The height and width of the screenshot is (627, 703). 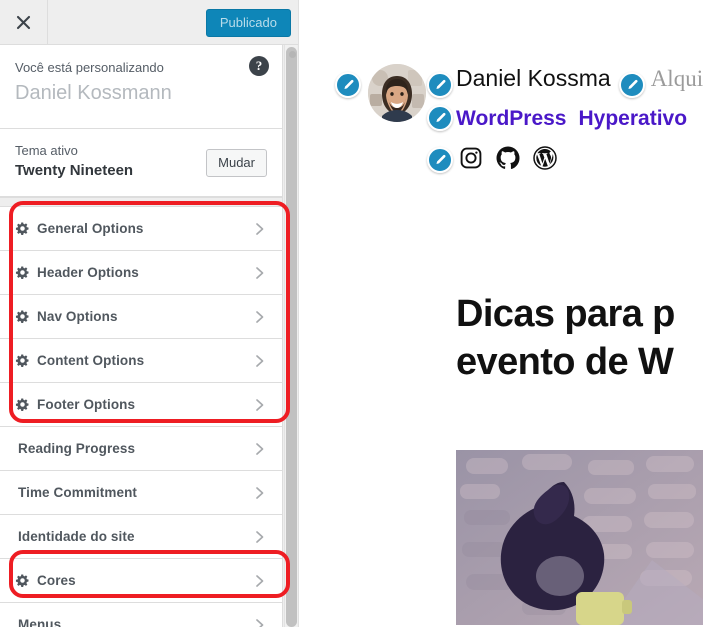 I want to click on change-theme-button: Mudar, so click(x=236, y=163).